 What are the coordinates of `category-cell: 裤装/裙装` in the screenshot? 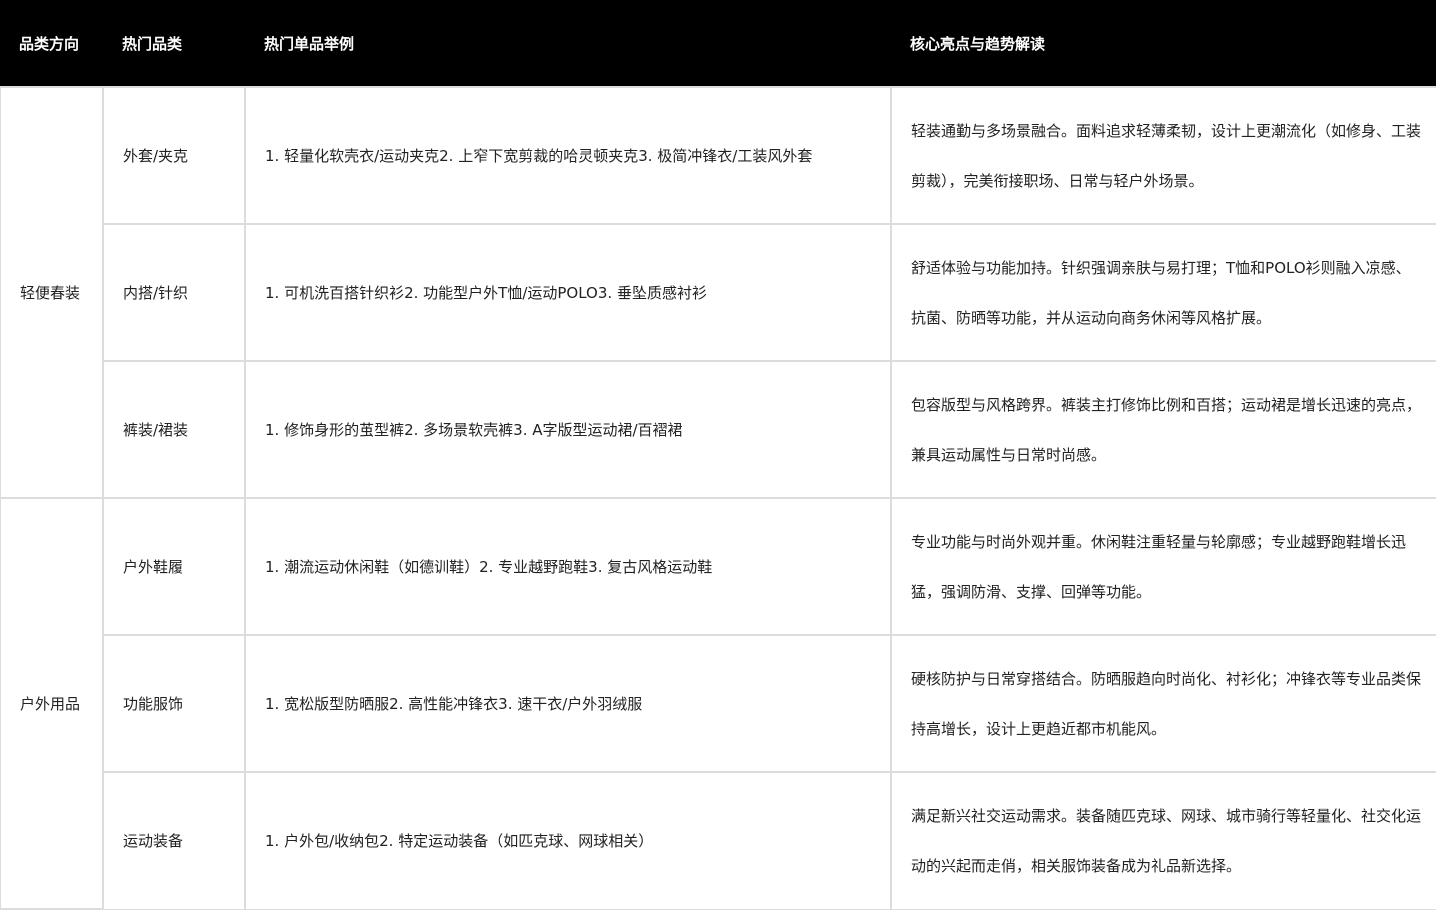 It's located at (174, 429).